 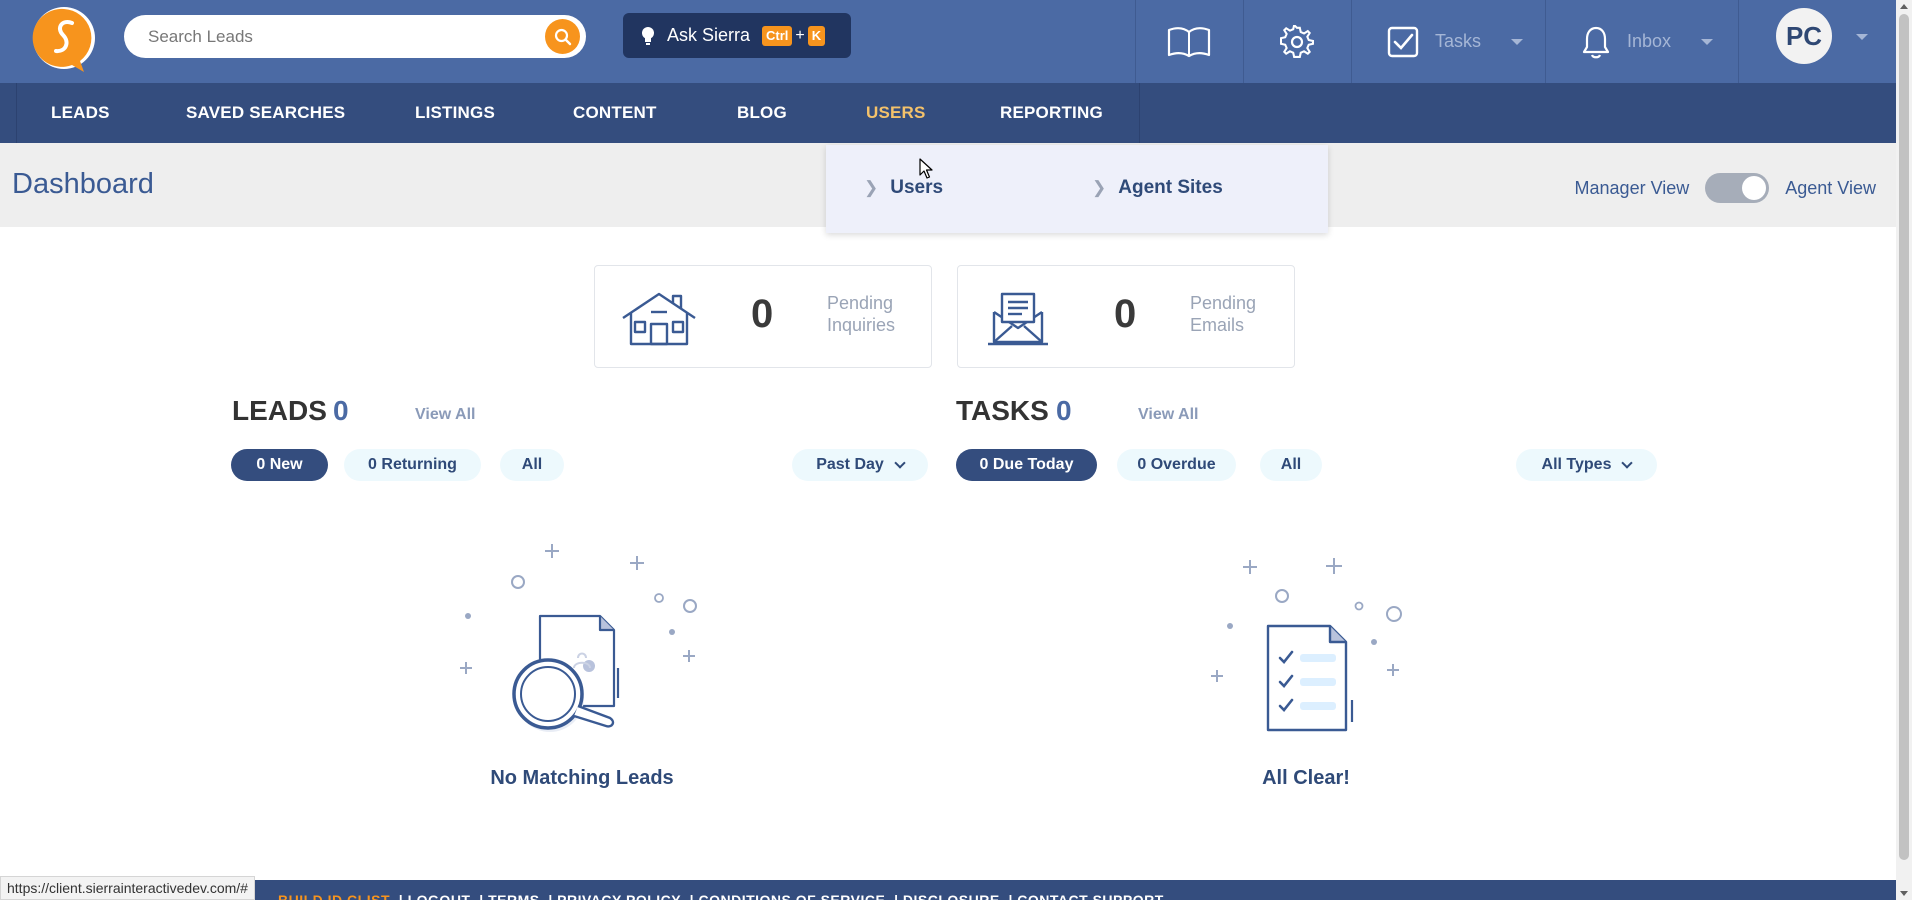 I want to click on top-bar: Ask Sierra Ctrl + K Tasks, so click(x=948, y=41).